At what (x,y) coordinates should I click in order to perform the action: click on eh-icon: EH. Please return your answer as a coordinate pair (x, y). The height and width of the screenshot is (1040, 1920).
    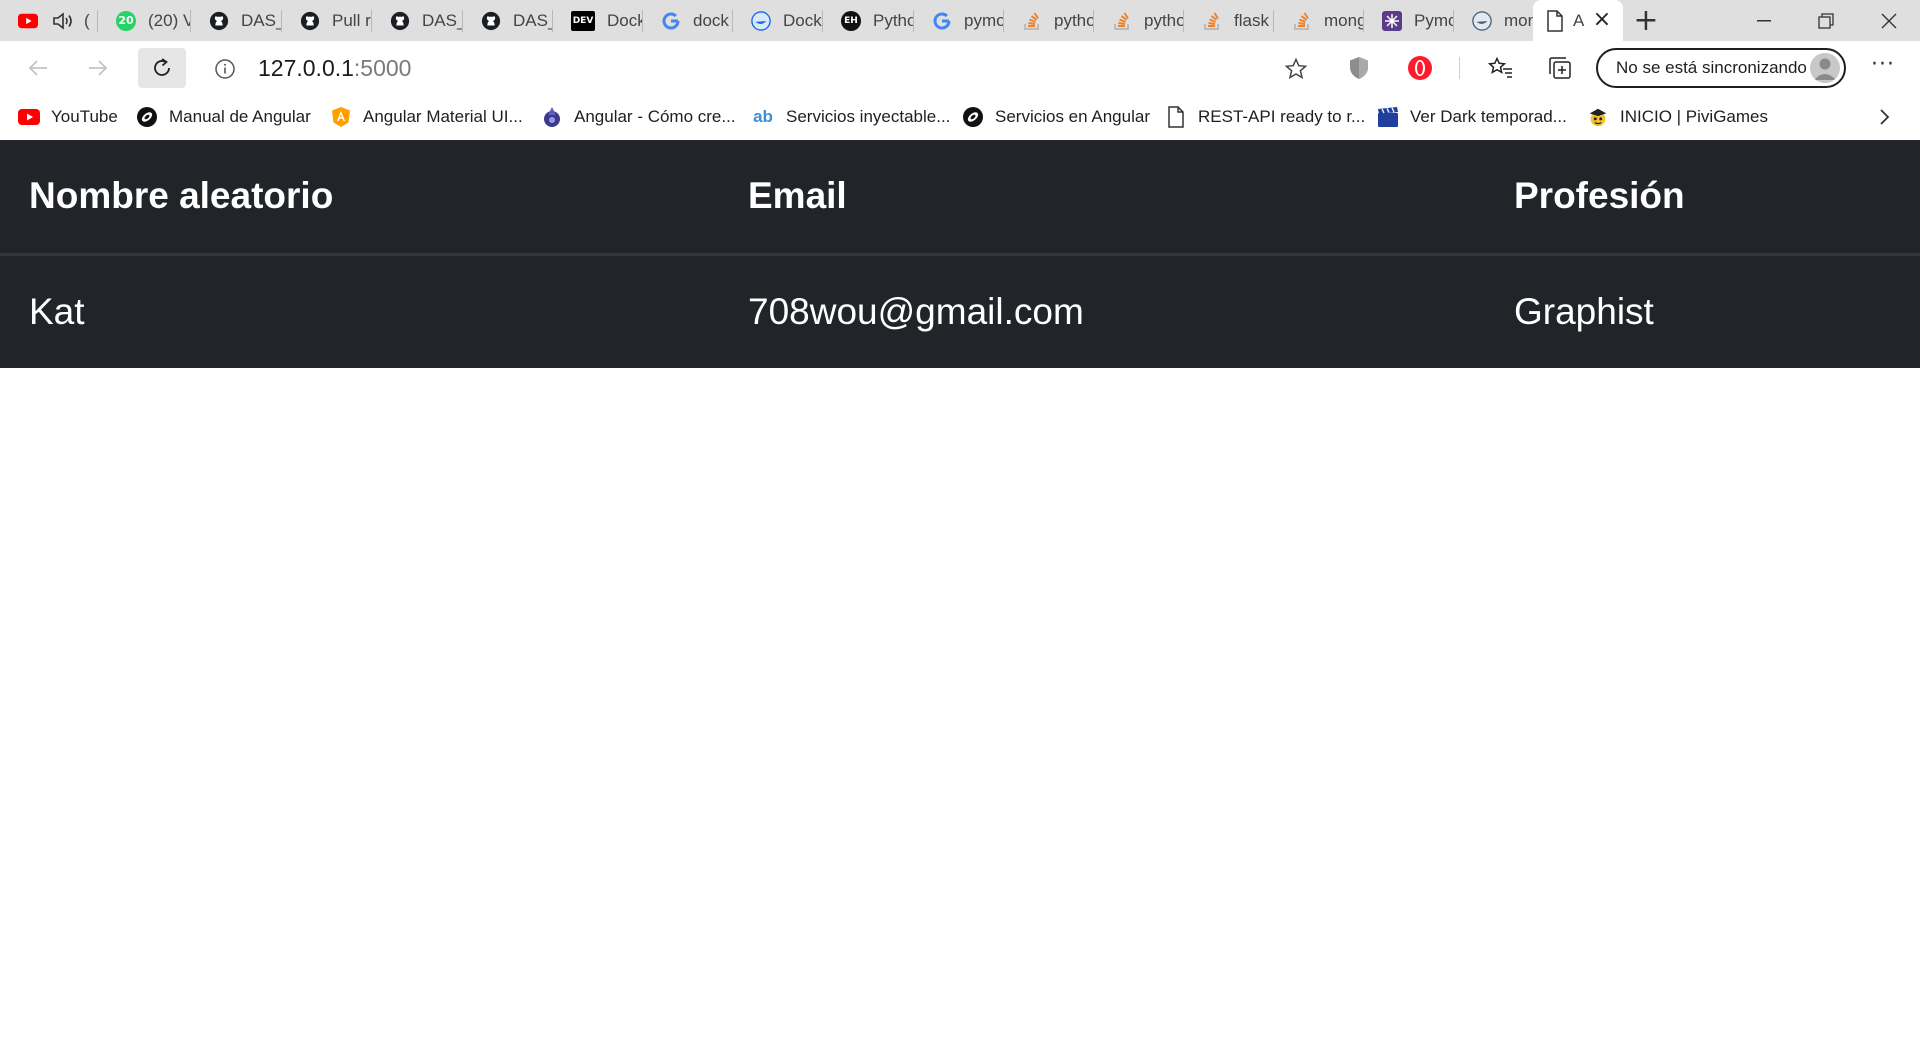
    Looking at the image, I should click on (851, 20).